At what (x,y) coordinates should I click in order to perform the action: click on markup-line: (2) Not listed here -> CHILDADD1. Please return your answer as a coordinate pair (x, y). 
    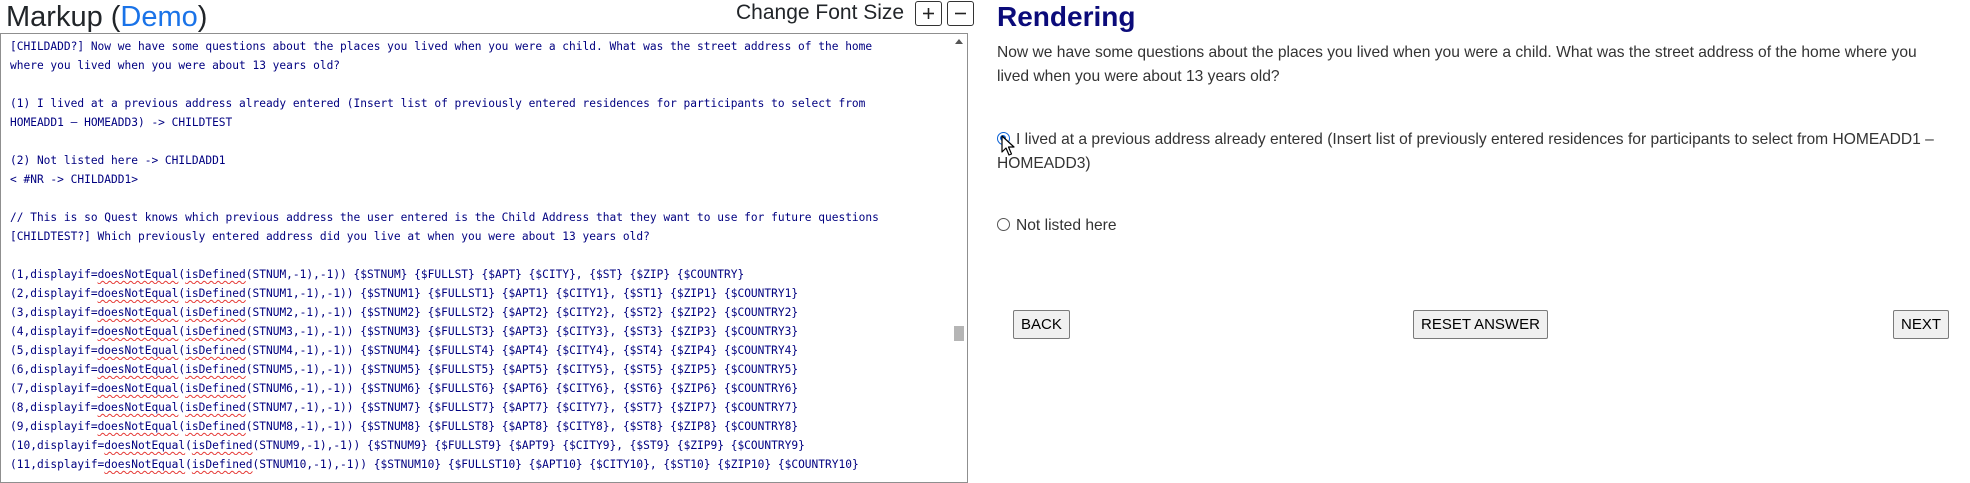
    Looking at the image, I should click on (118, 160).